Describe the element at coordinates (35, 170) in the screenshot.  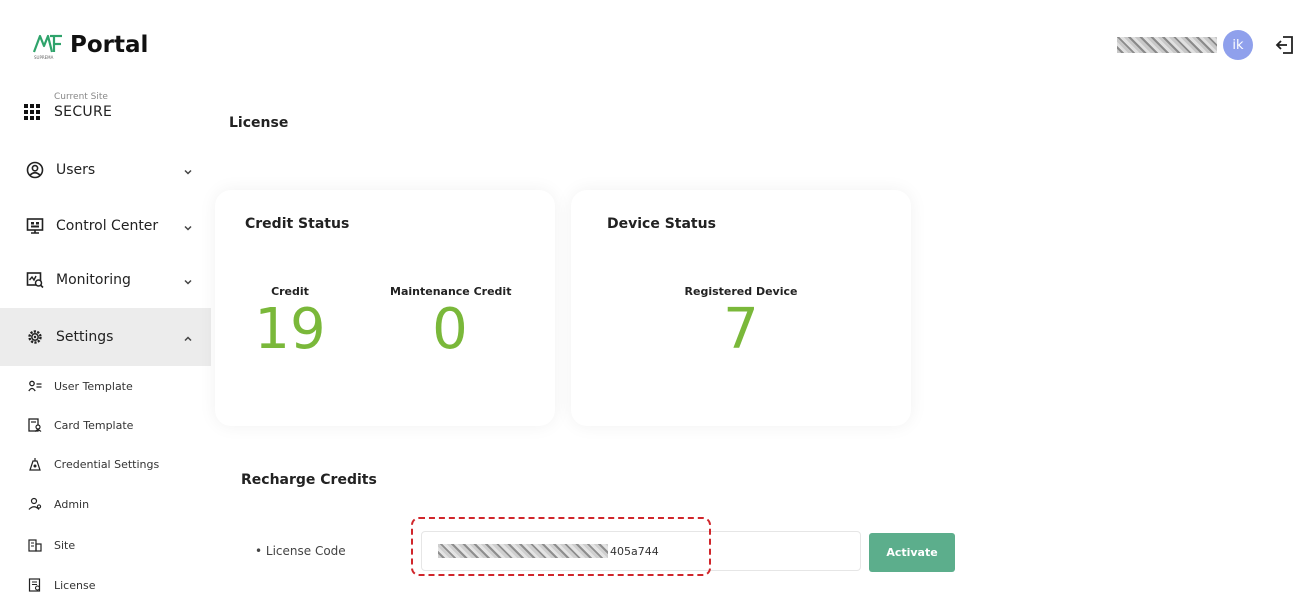
I see `user-circle-icon` at that location.